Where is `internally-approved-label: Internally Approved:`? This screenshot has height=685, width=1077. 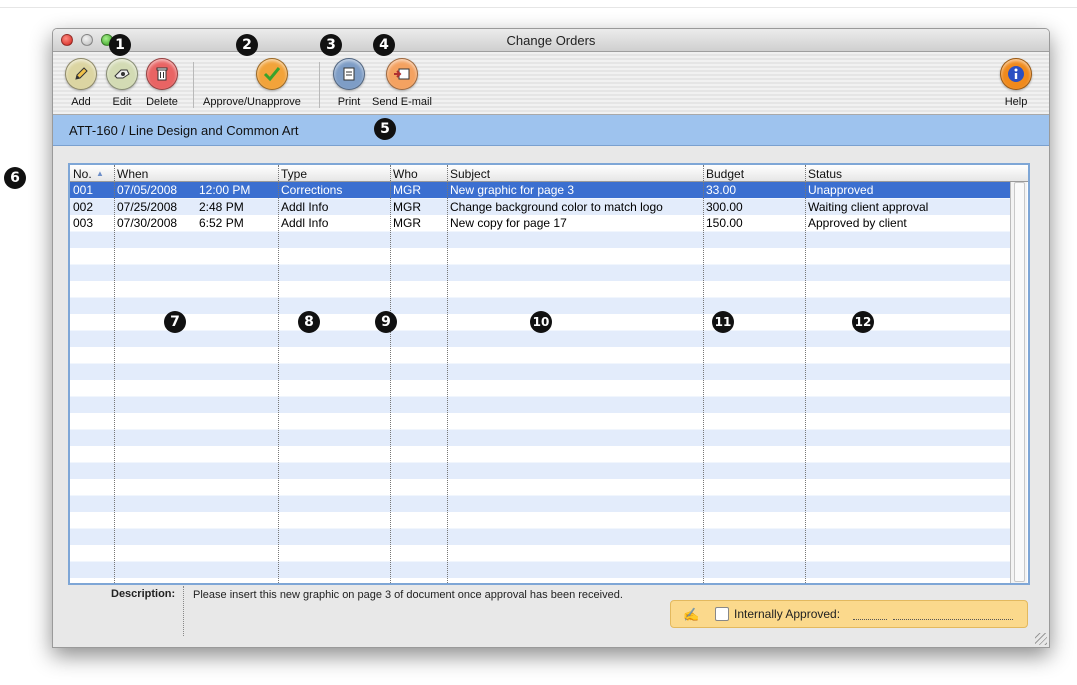 internally-approved-label: Internally Approved: is located at coordinates (787, 614).